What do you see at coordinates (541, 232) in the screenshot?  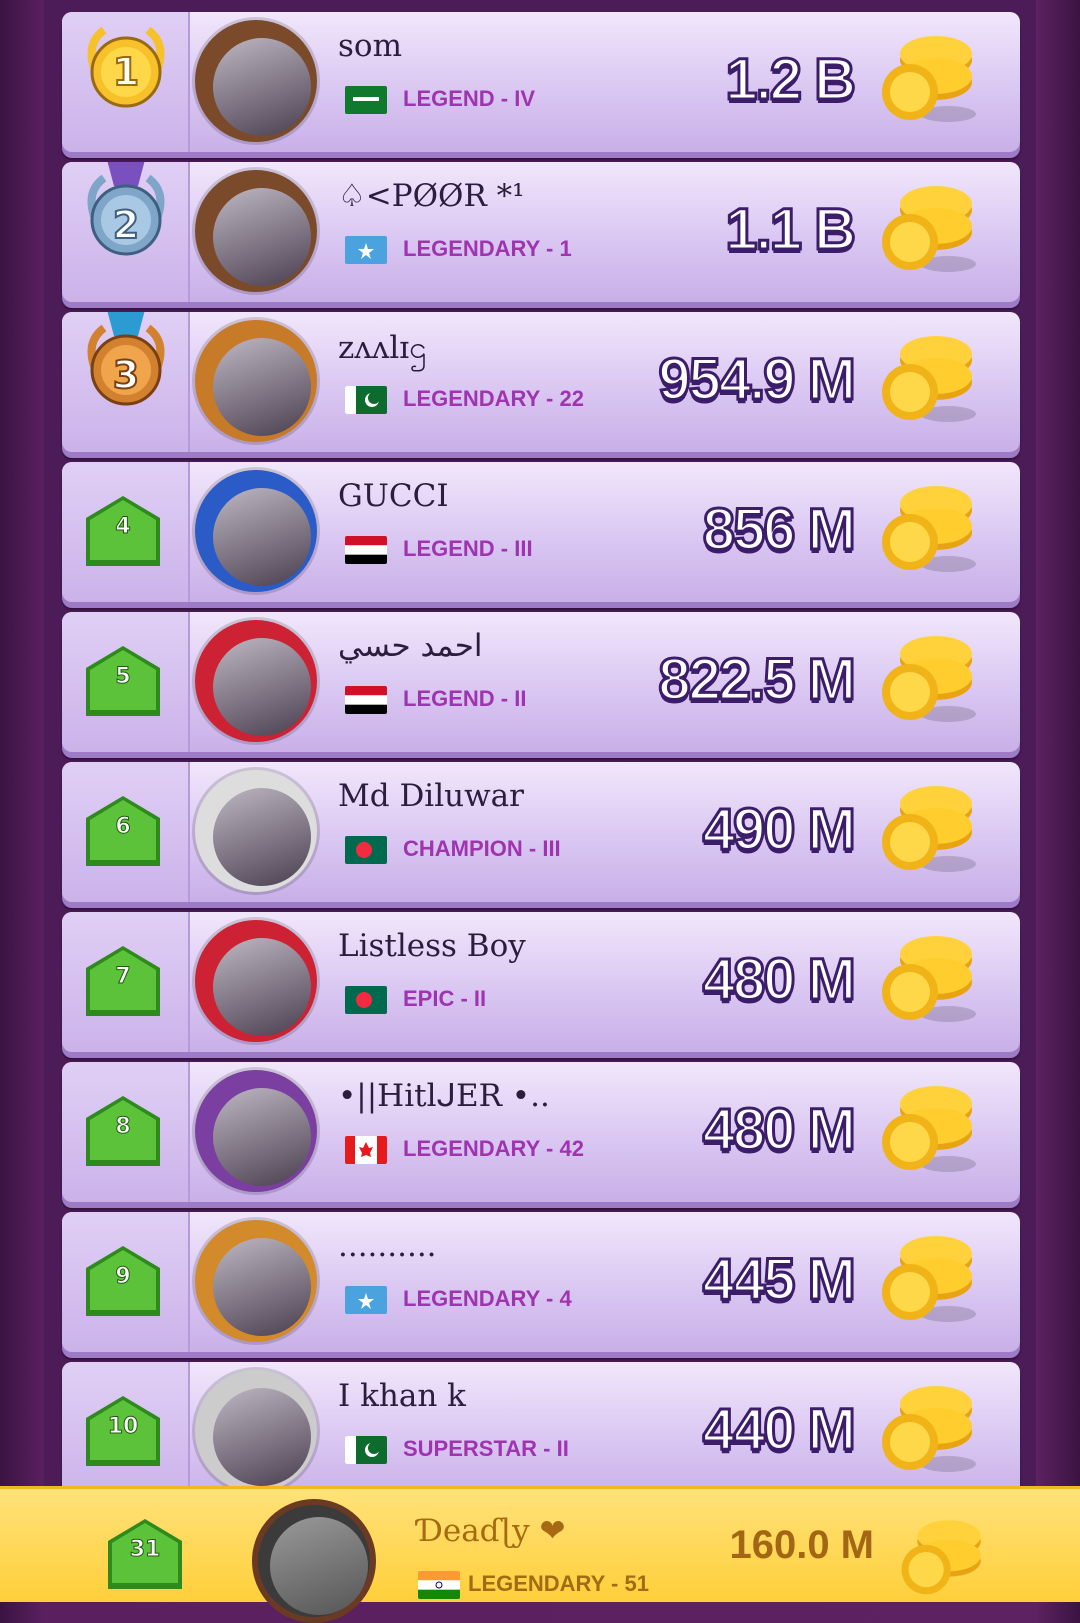 I see `table-row: 2 ♤<PØØR *¹ LEGENDARY - 1 1.1 B` at bounding box center [541, 232].